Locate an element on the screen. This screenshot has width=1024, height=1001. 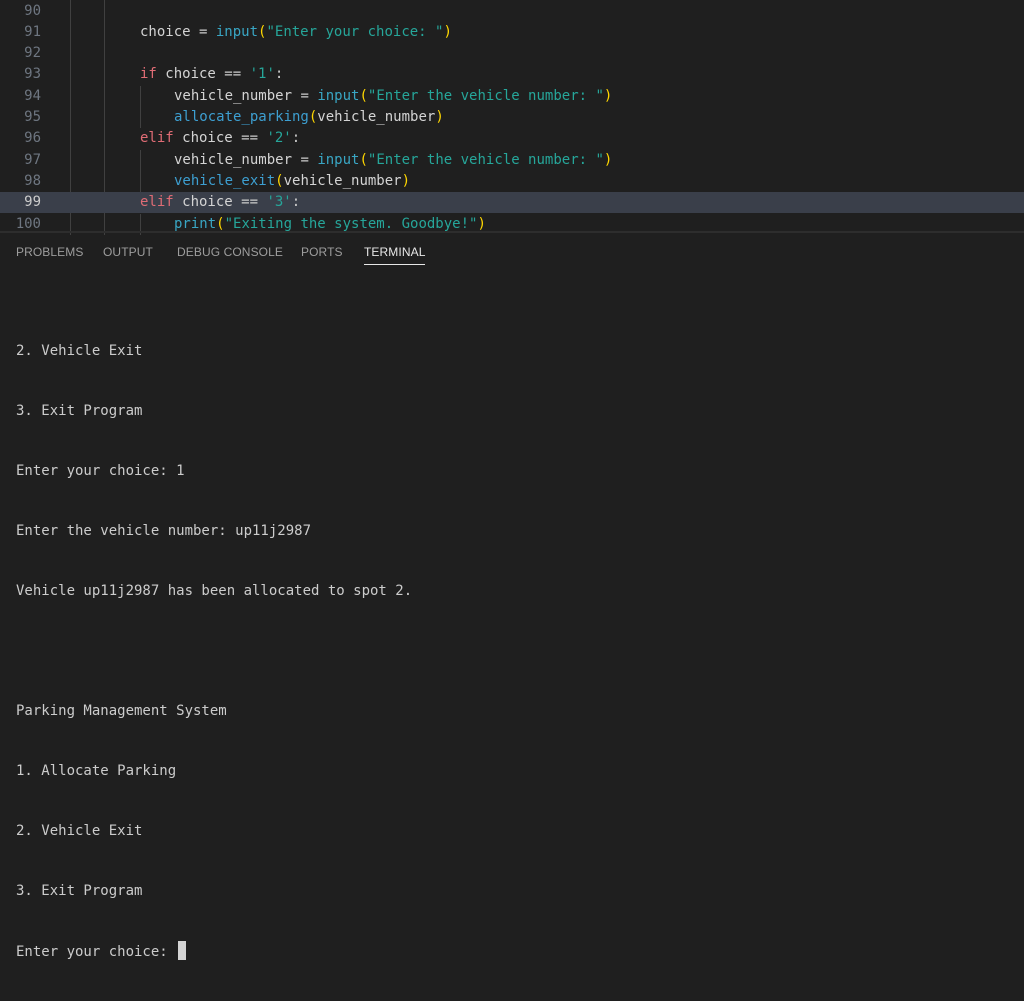
line-number: 91 is located at coordinates (32, 31).